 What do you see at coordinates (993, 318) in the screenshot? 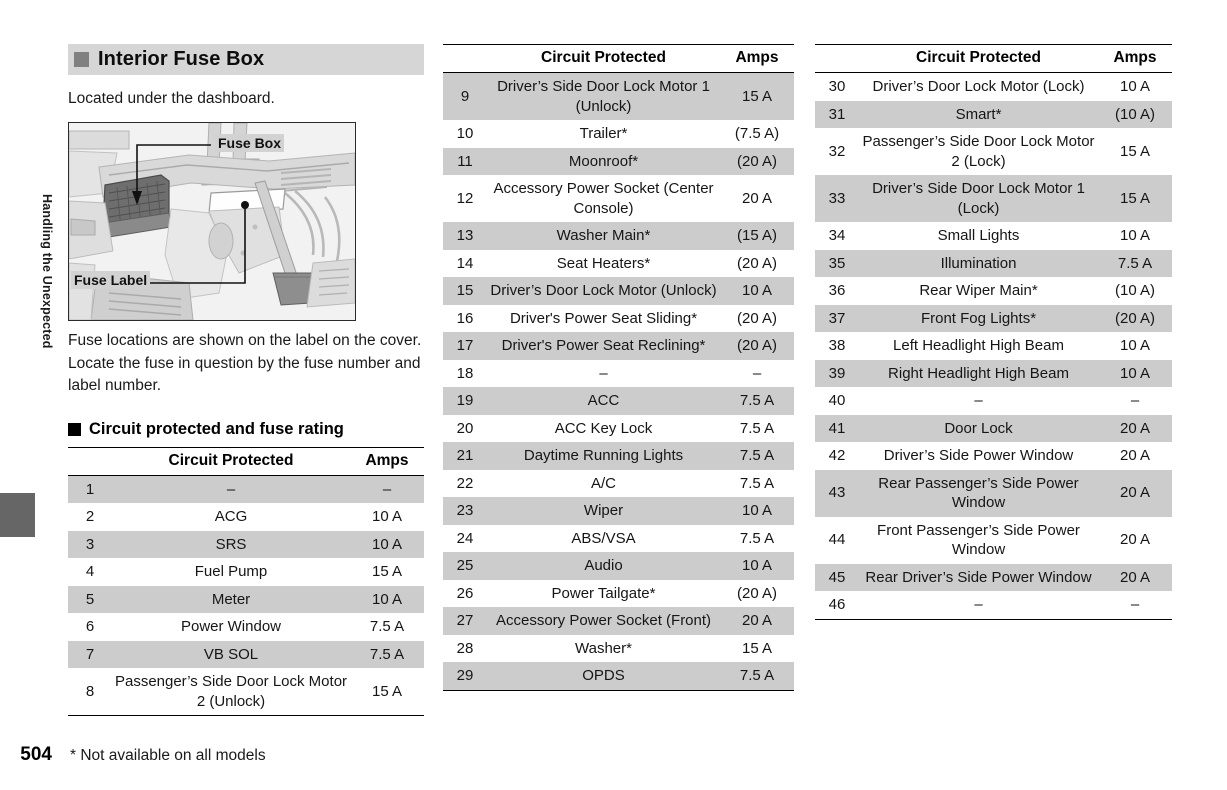
I see `table-row: 37 Front Fog Lights* (20 A)` at bounding box center [993, 318].